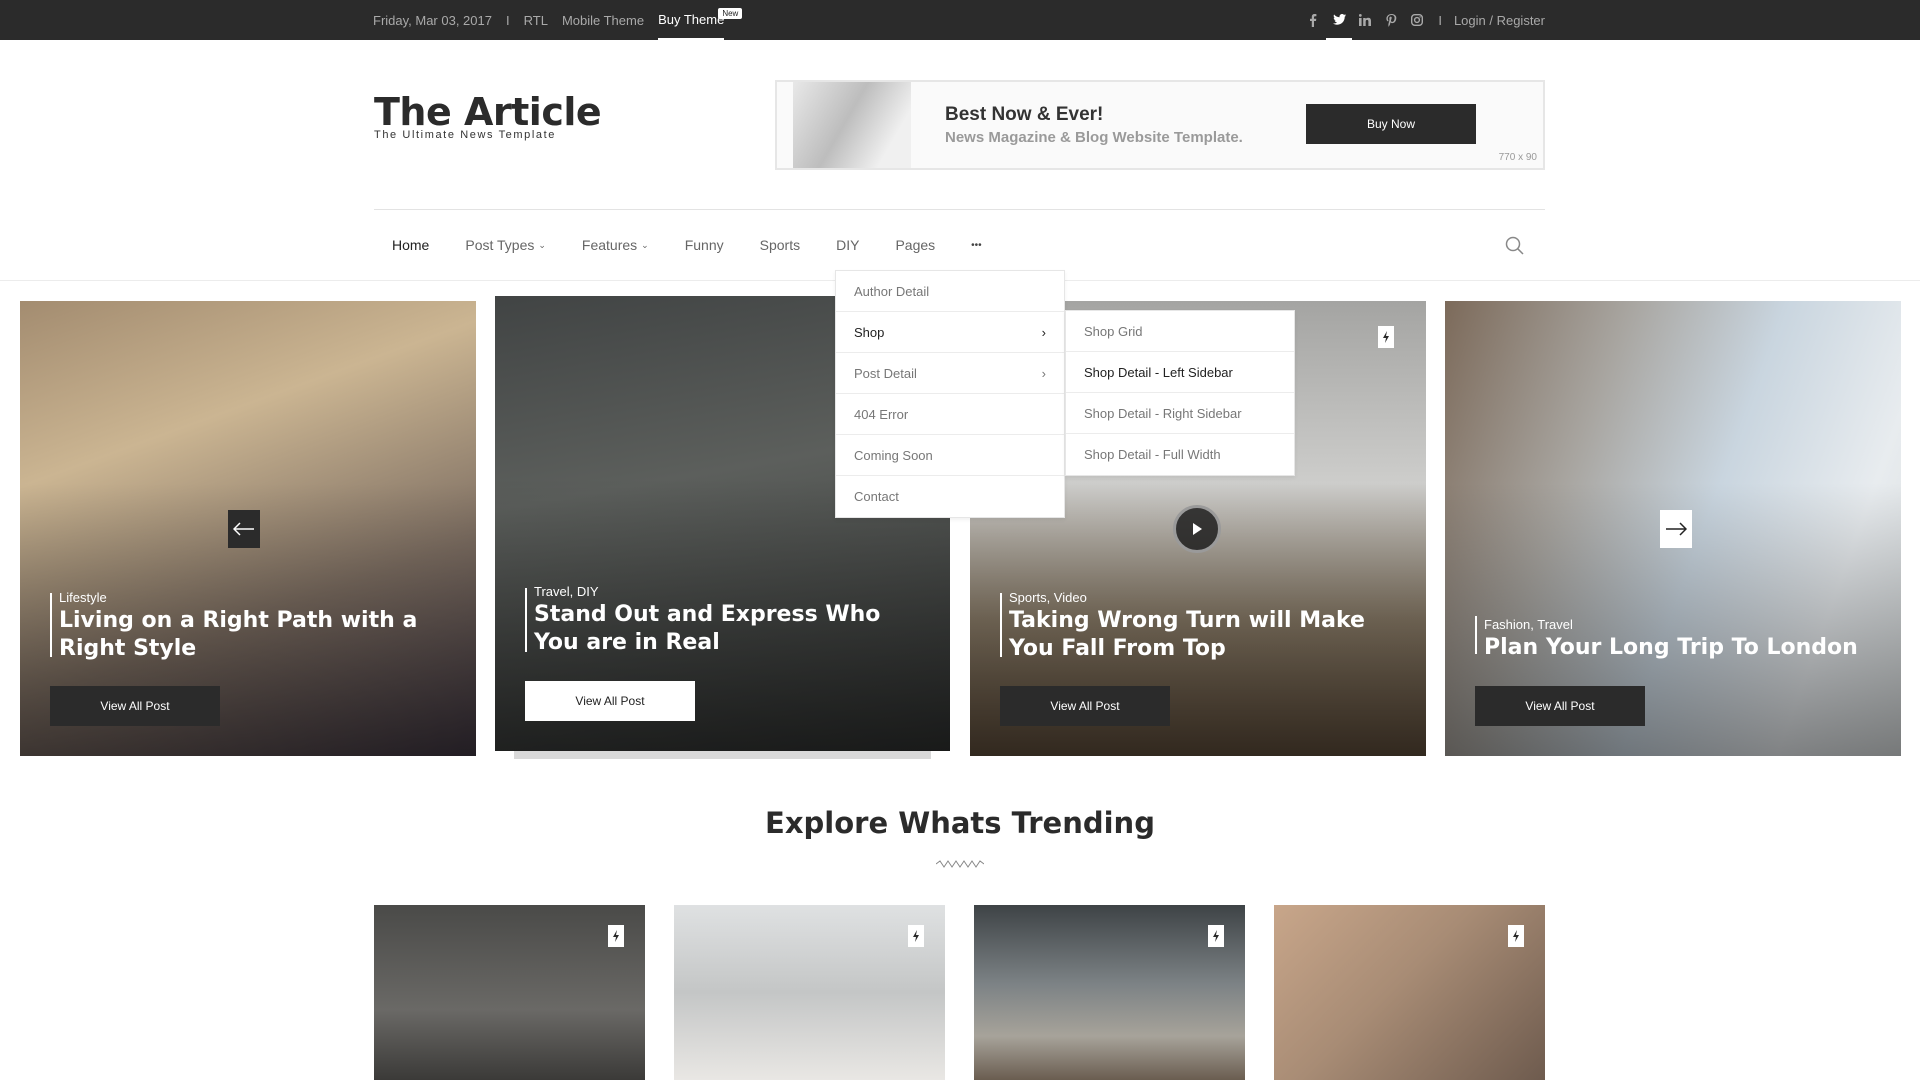 This screenshot has height=1080, width=1920. Describe the element at coordinates (691, 19) in the screenshot. I see `buy-theme-label: Buy Theme` at that location.